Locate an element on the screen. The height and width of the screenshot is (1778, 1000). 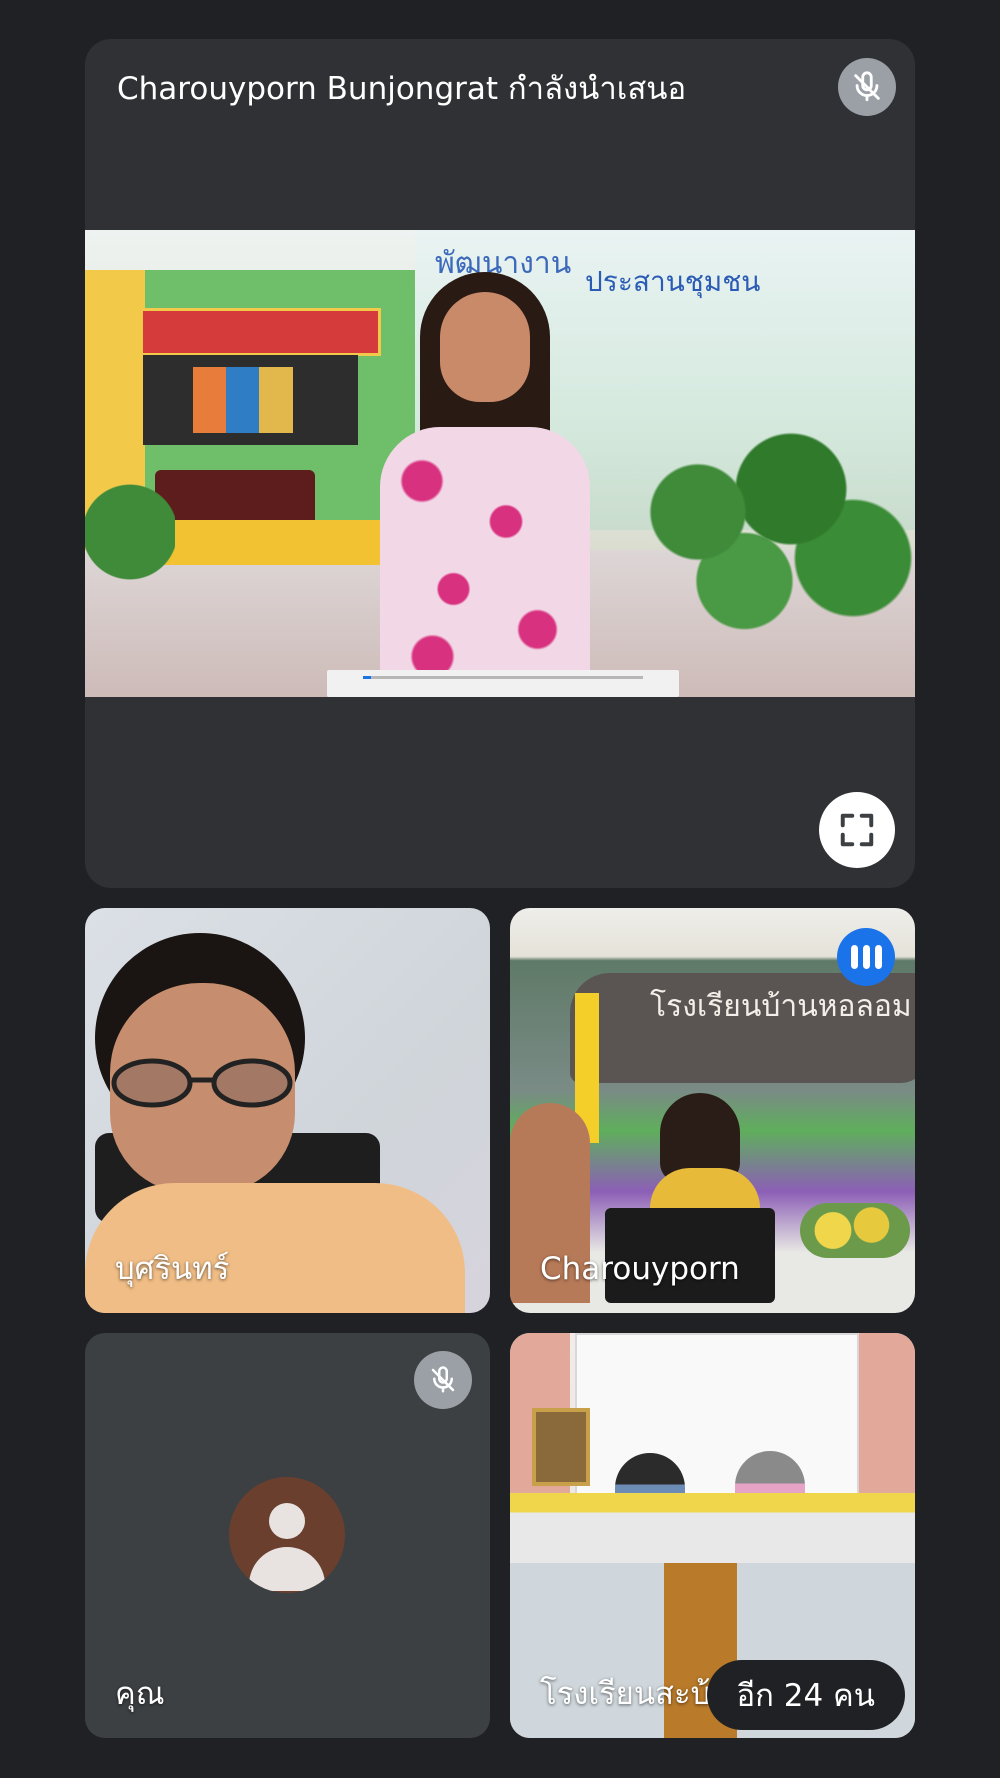
framed-portrait is located at coordinates (561, 1447).